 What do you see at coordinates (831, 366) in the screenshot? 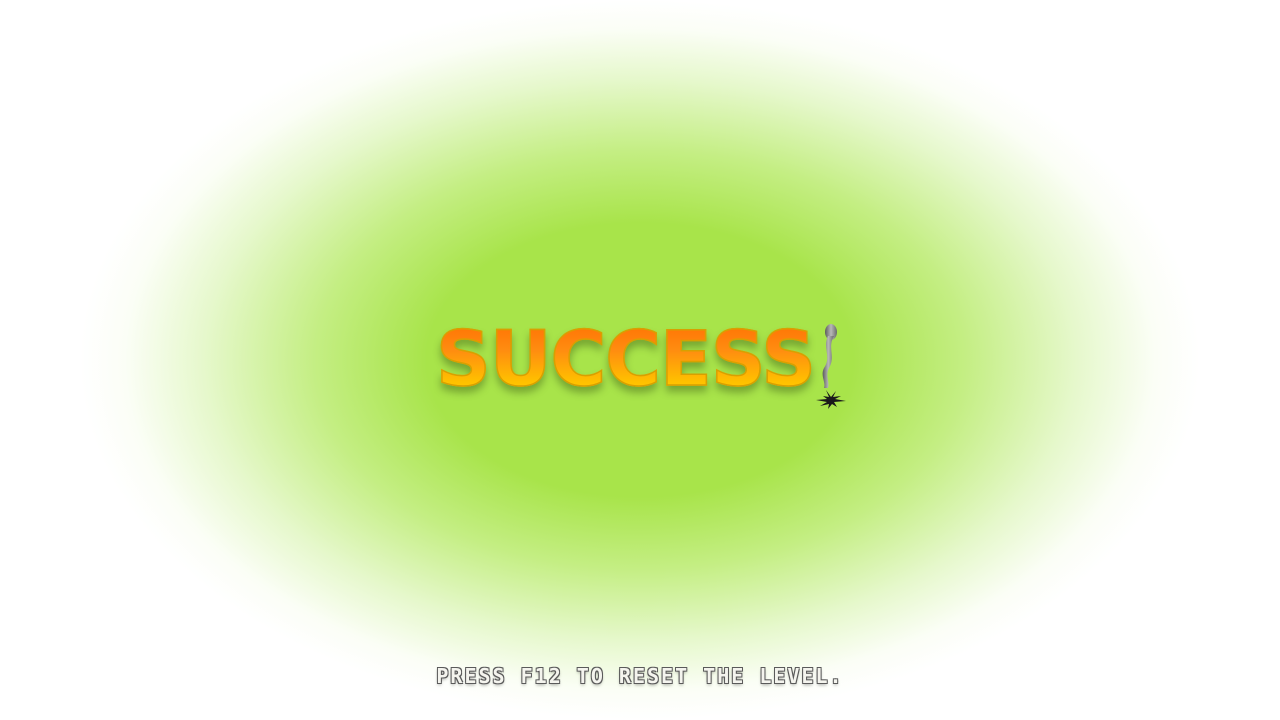
I see `exclamation-sprout-icon` at bounding box center [831, 366].